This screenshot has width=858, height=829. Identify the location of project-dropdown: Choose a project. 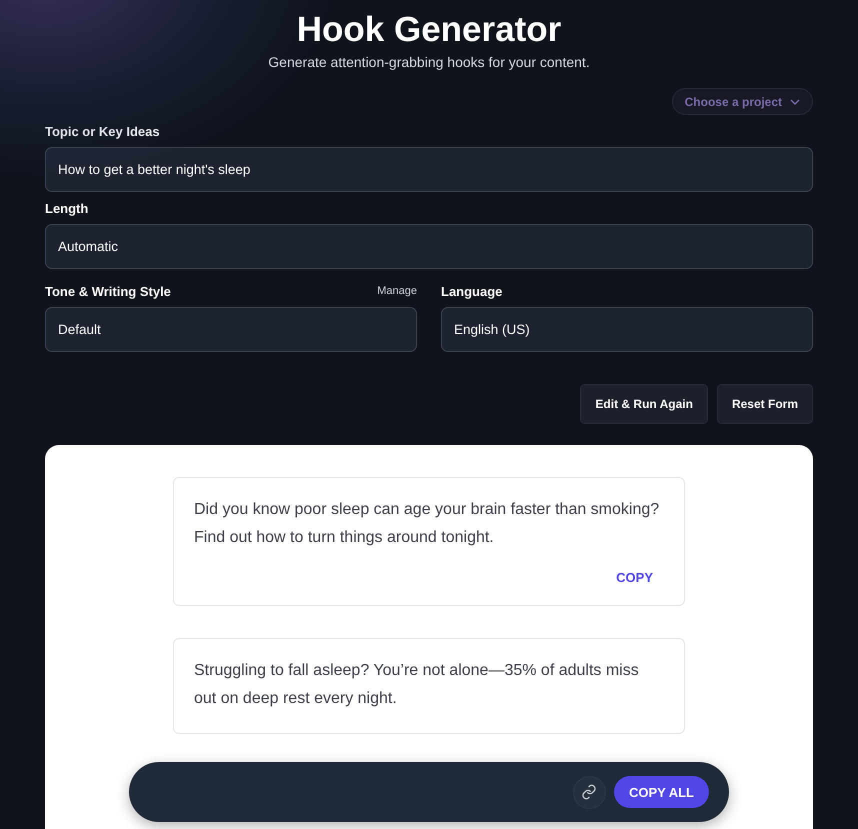
(742, 101).